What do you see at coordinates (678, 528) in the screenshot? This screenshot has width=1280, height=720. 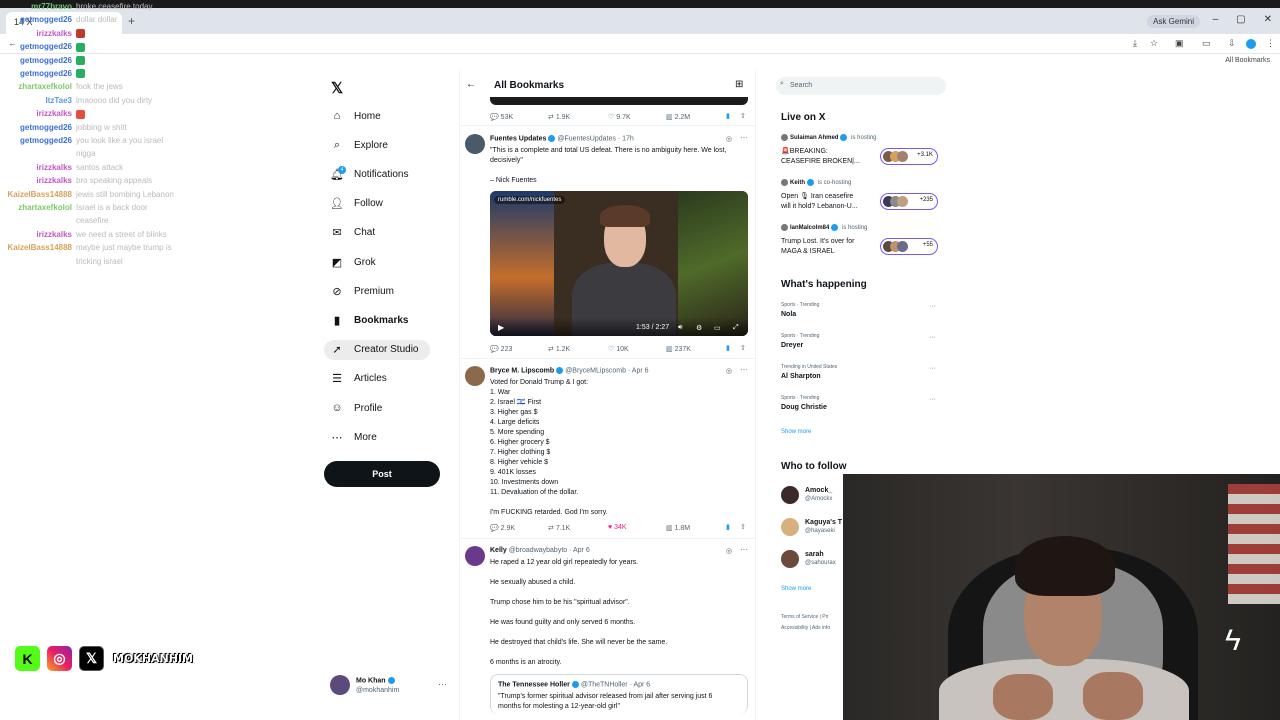 I see `view-count: ▥ 1.8M` at bounding box center [678, 528].